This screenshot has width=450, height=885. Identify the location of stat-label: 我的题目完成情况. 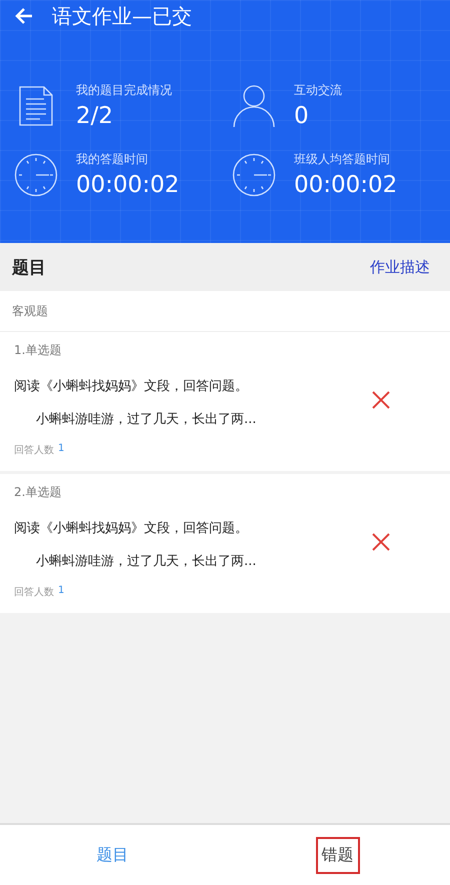
(124, 90).